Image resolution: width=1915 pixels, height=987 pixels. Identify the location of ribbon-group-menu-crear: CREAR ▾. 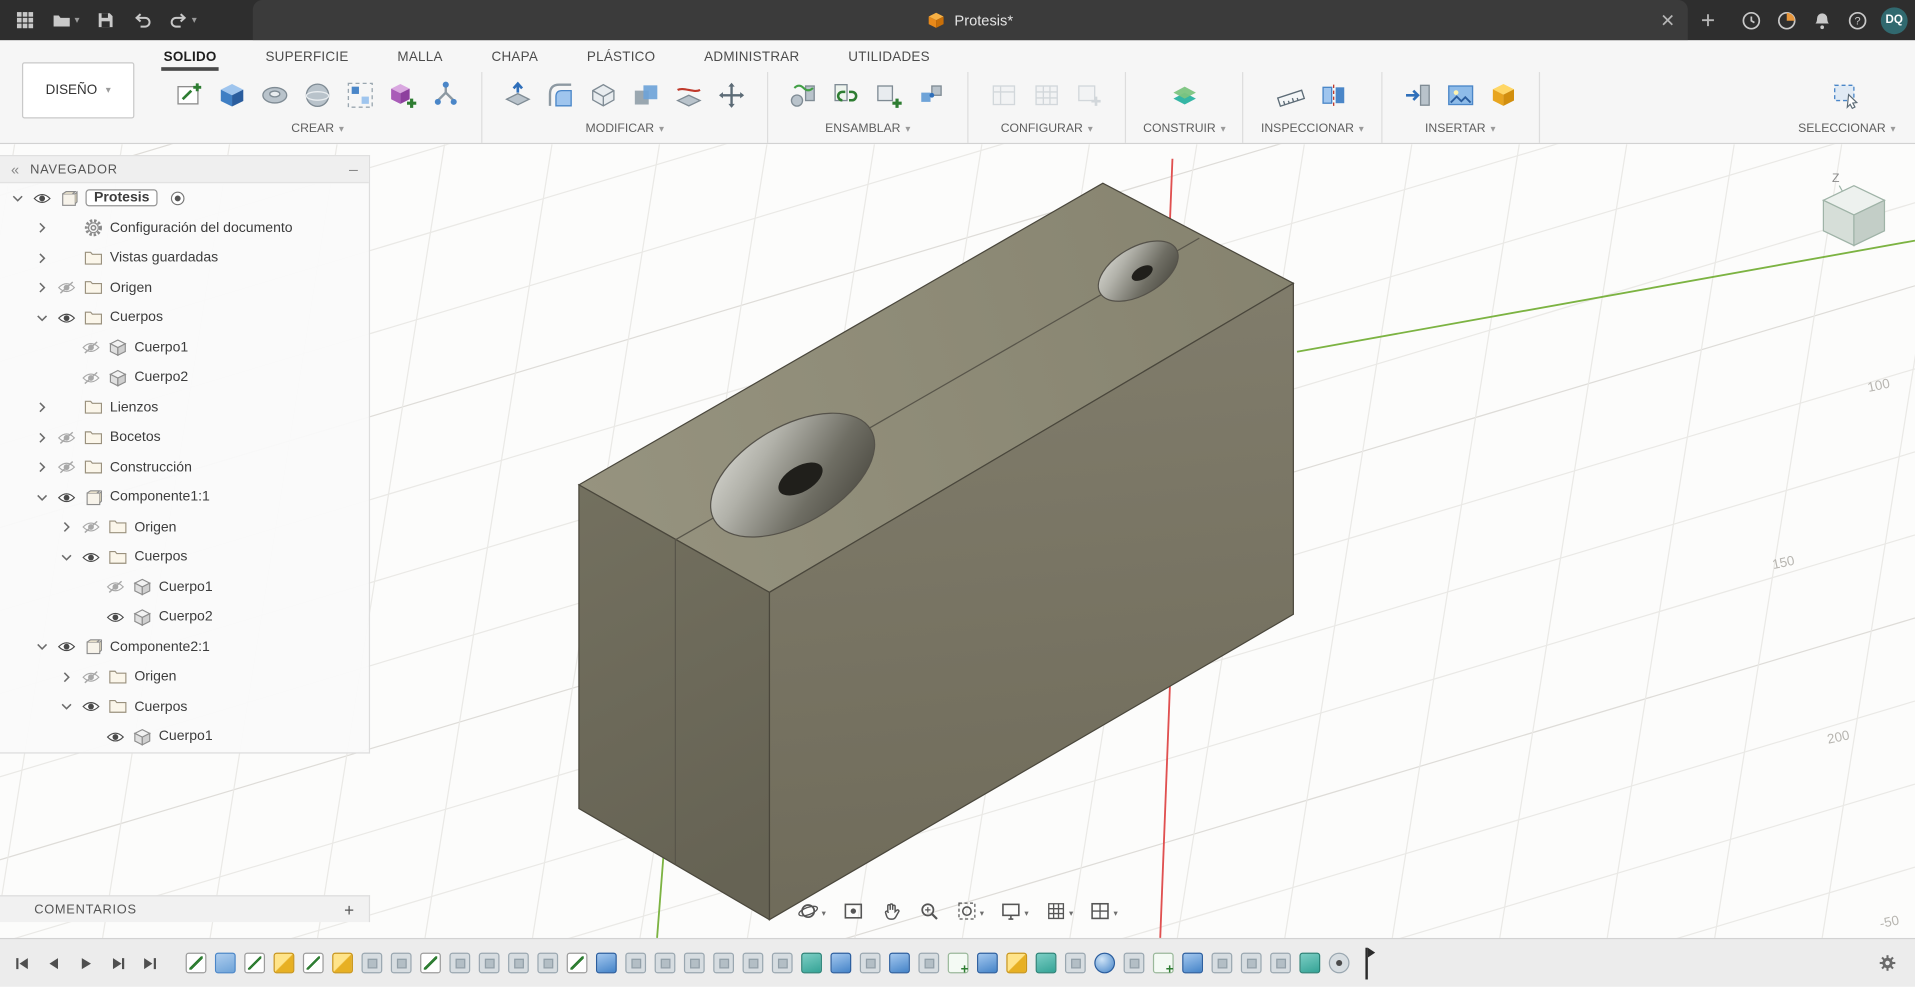
(317, 128).